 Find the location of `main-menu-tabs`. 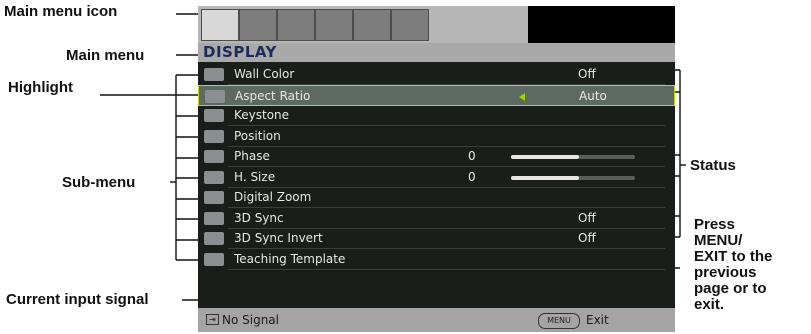

main-menu-tabs is located at coordinates (363, 24).